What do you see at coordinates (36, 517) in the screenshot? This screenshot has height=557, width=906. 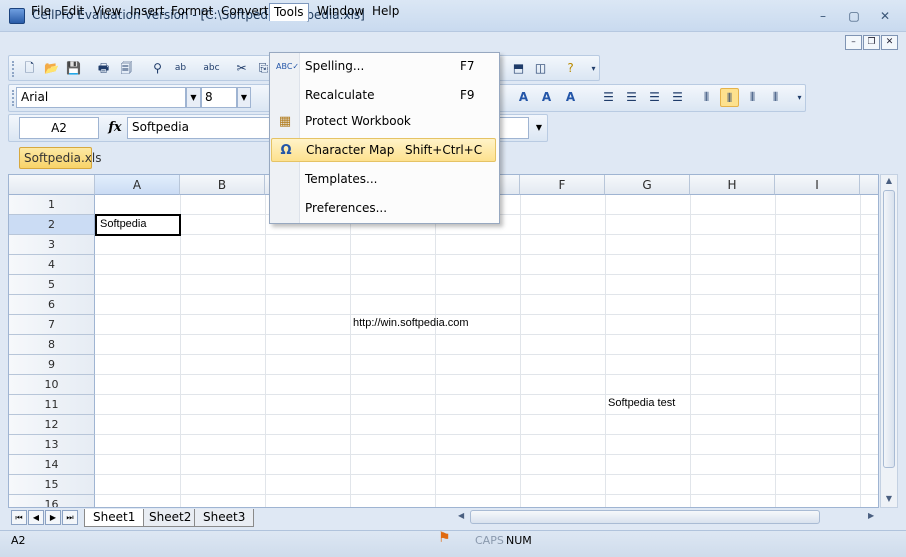 I see `prev-sheet-icon: ◀` at bounding box center [36, 517].